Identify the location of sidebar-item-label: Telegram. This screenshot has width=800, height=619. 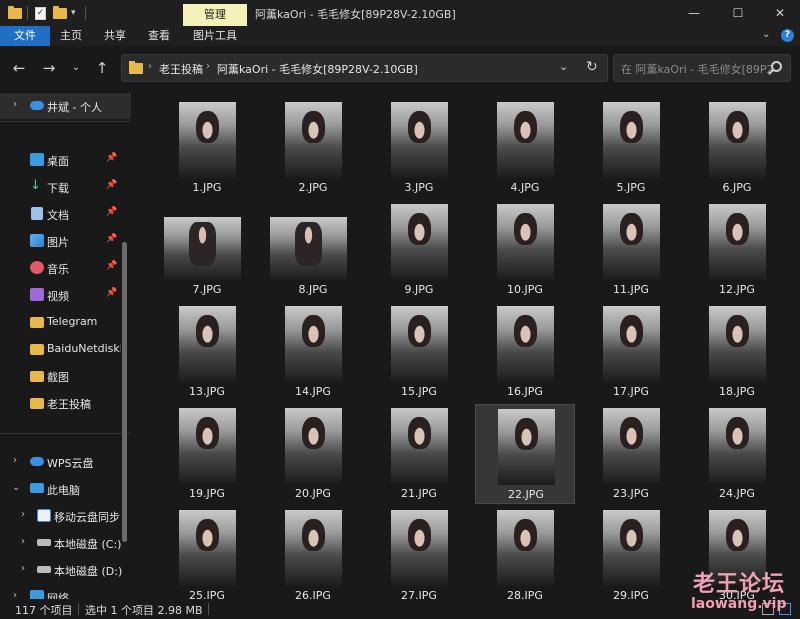
(72, 321).